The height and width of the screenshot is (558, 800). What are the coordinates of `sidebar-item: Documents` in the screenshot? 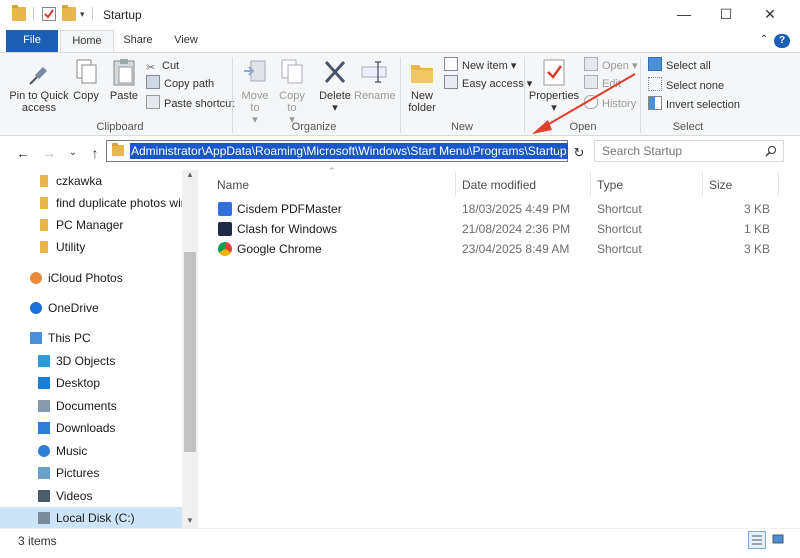 It's located at (91, 406).